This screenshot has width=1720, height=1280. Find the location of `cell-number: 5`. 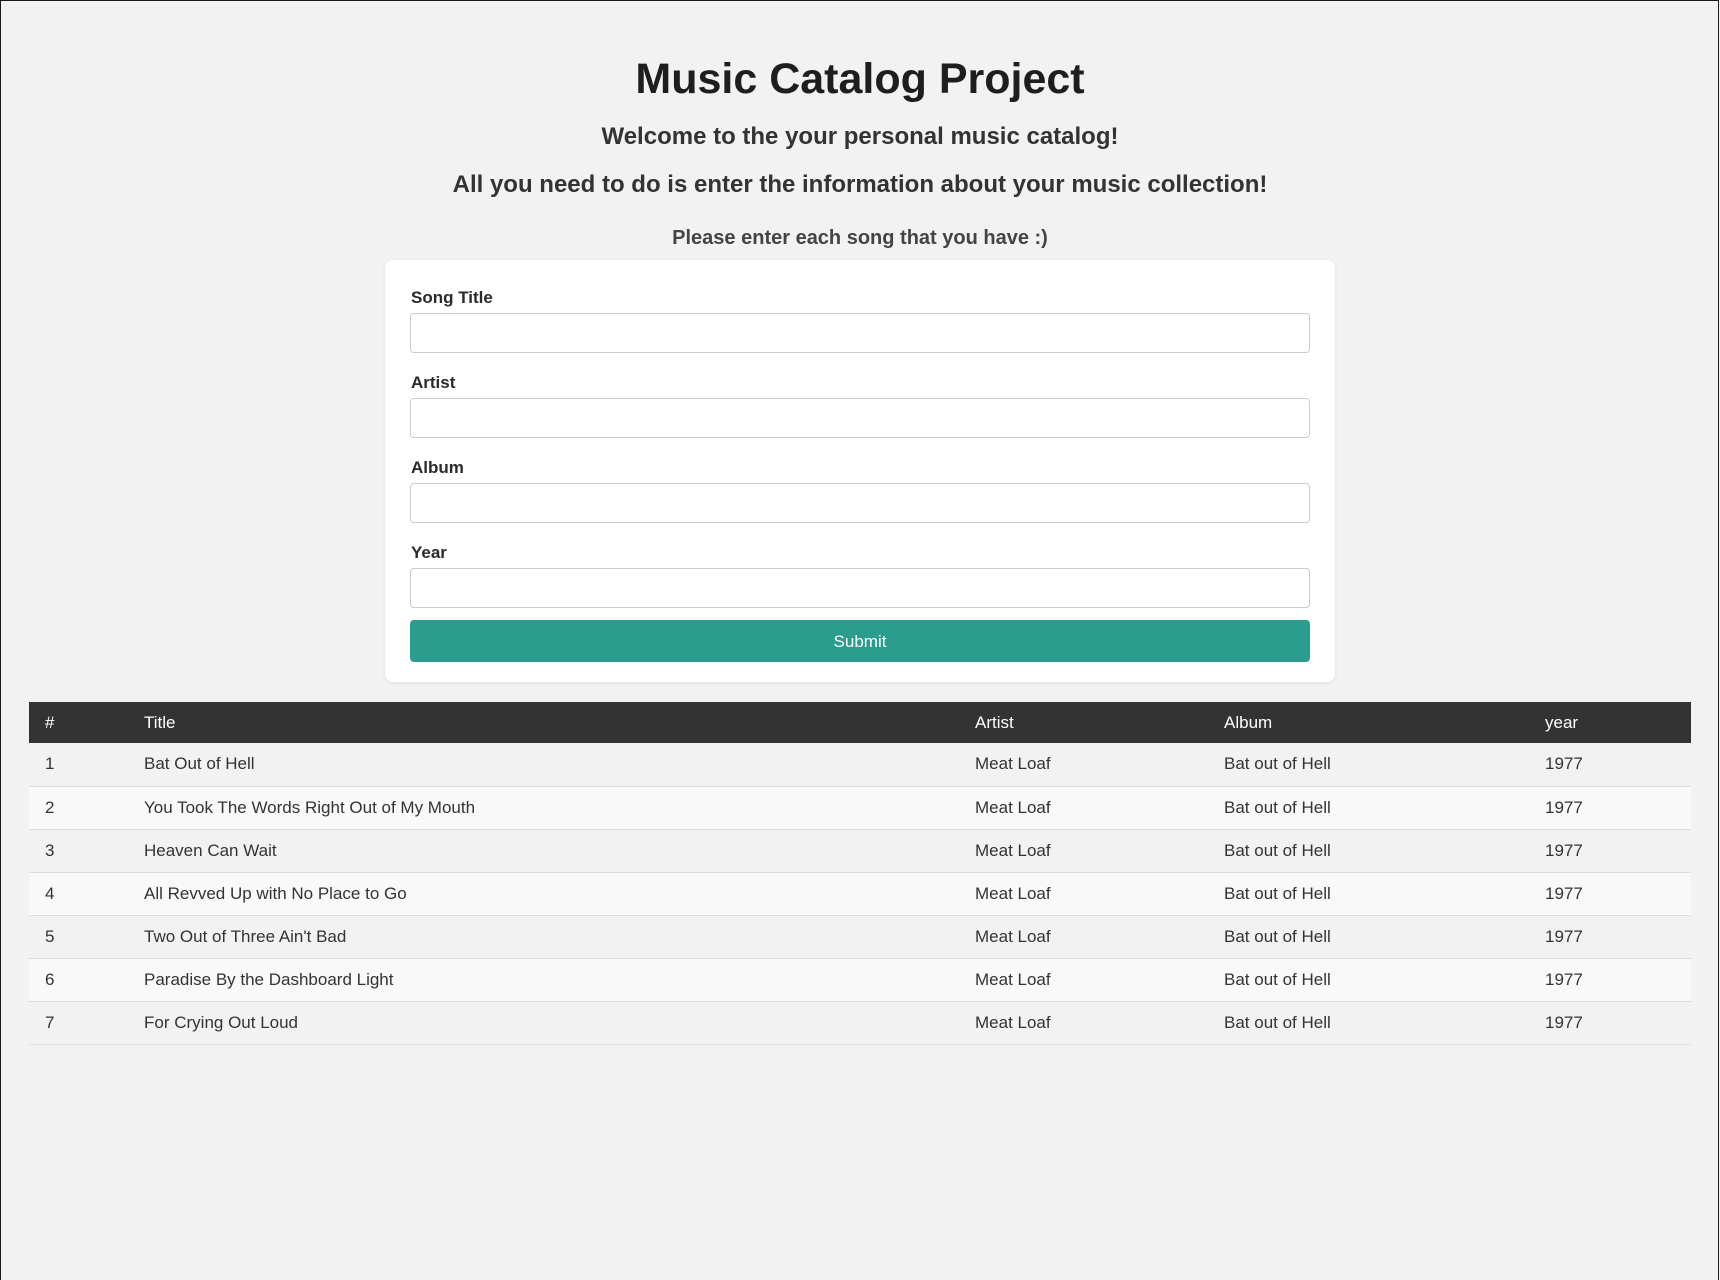

cell-number: 5 is located at coordinates (78, 937).